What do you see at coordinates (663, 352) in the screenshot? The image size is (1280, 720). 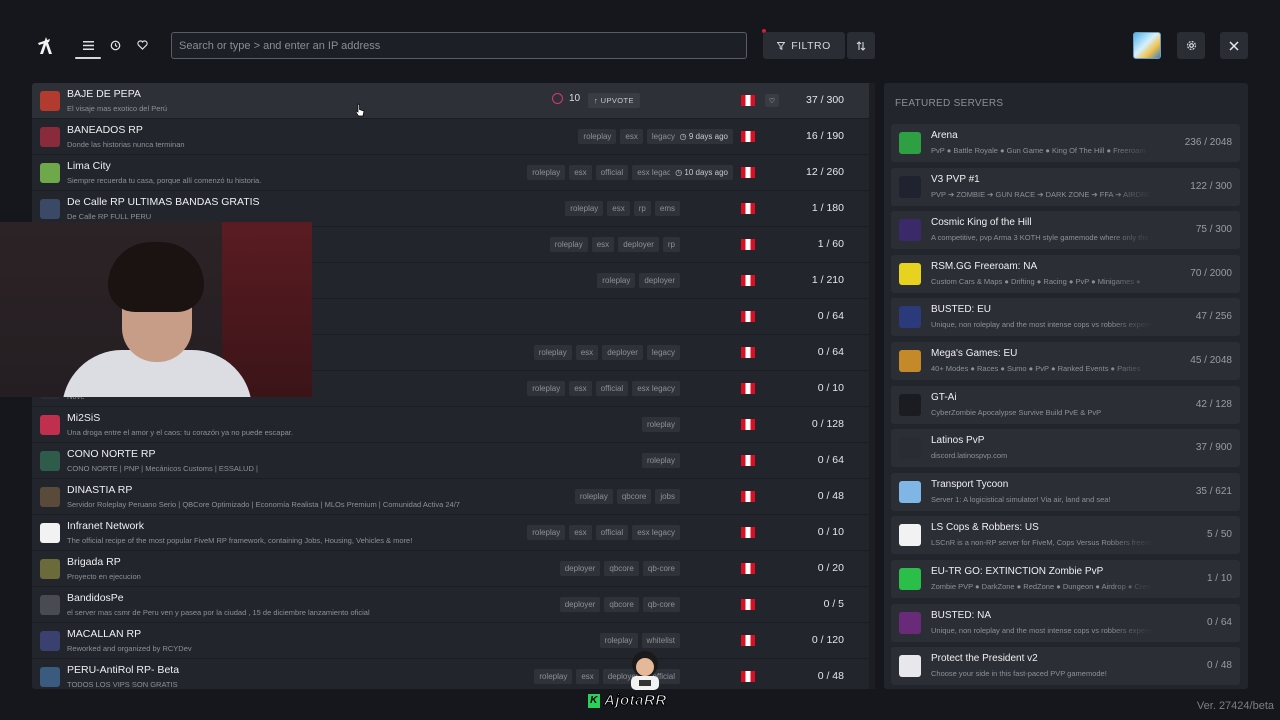 I see `server-tag: legacy` at bounding box center [663, 352].